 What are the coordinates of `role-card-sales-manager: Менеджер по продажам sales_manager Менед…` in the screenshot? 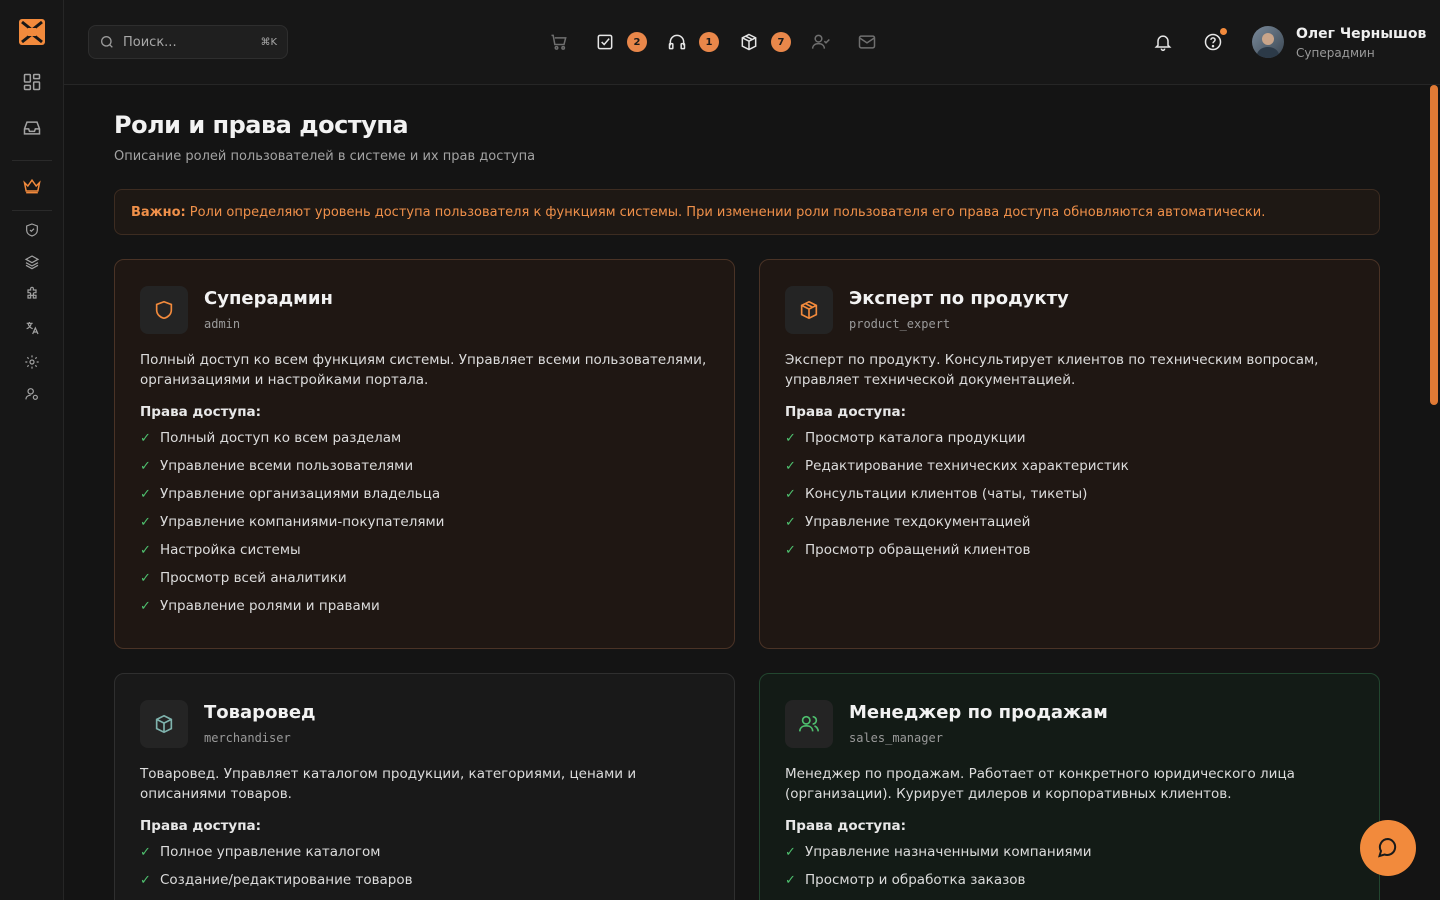 It's located at (1069, 786).